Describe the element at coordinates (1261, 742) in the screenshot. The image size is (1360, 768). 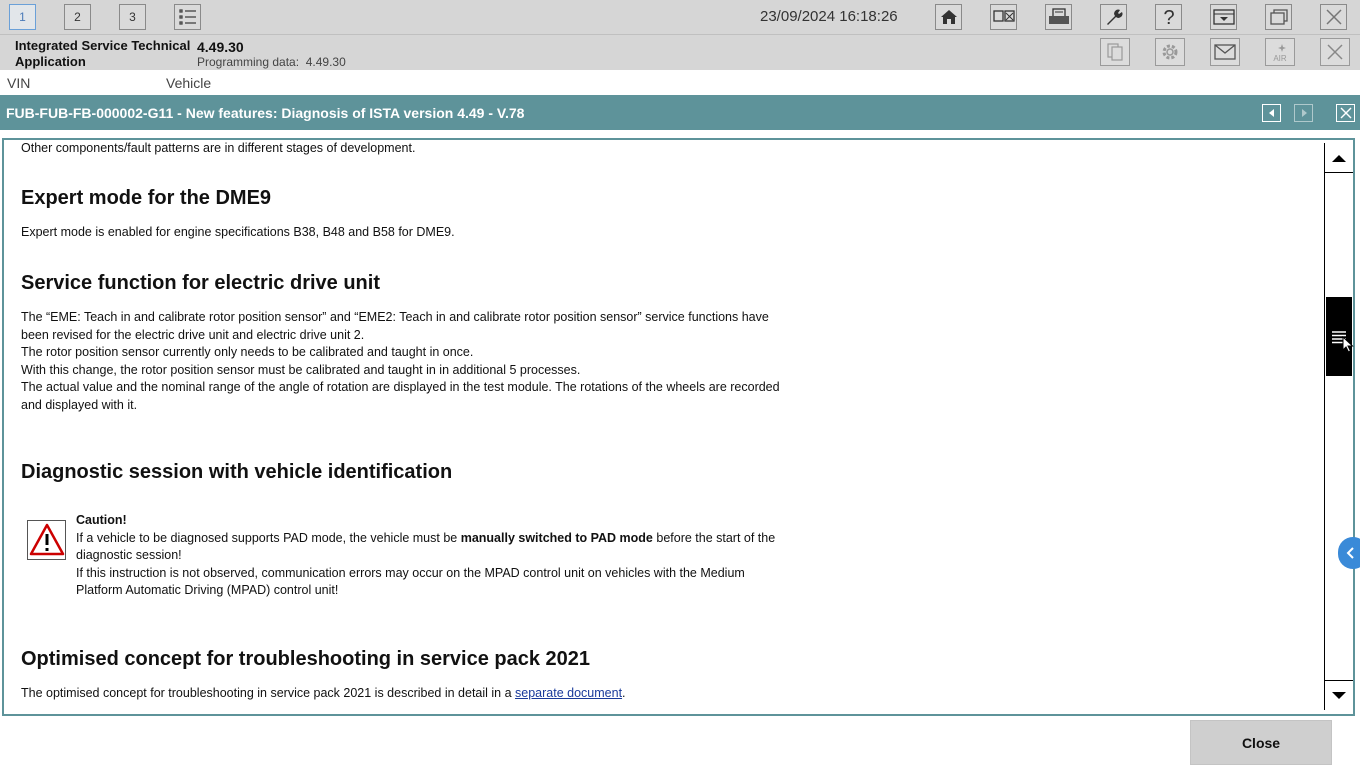
I see `close-button: Close` at that location.